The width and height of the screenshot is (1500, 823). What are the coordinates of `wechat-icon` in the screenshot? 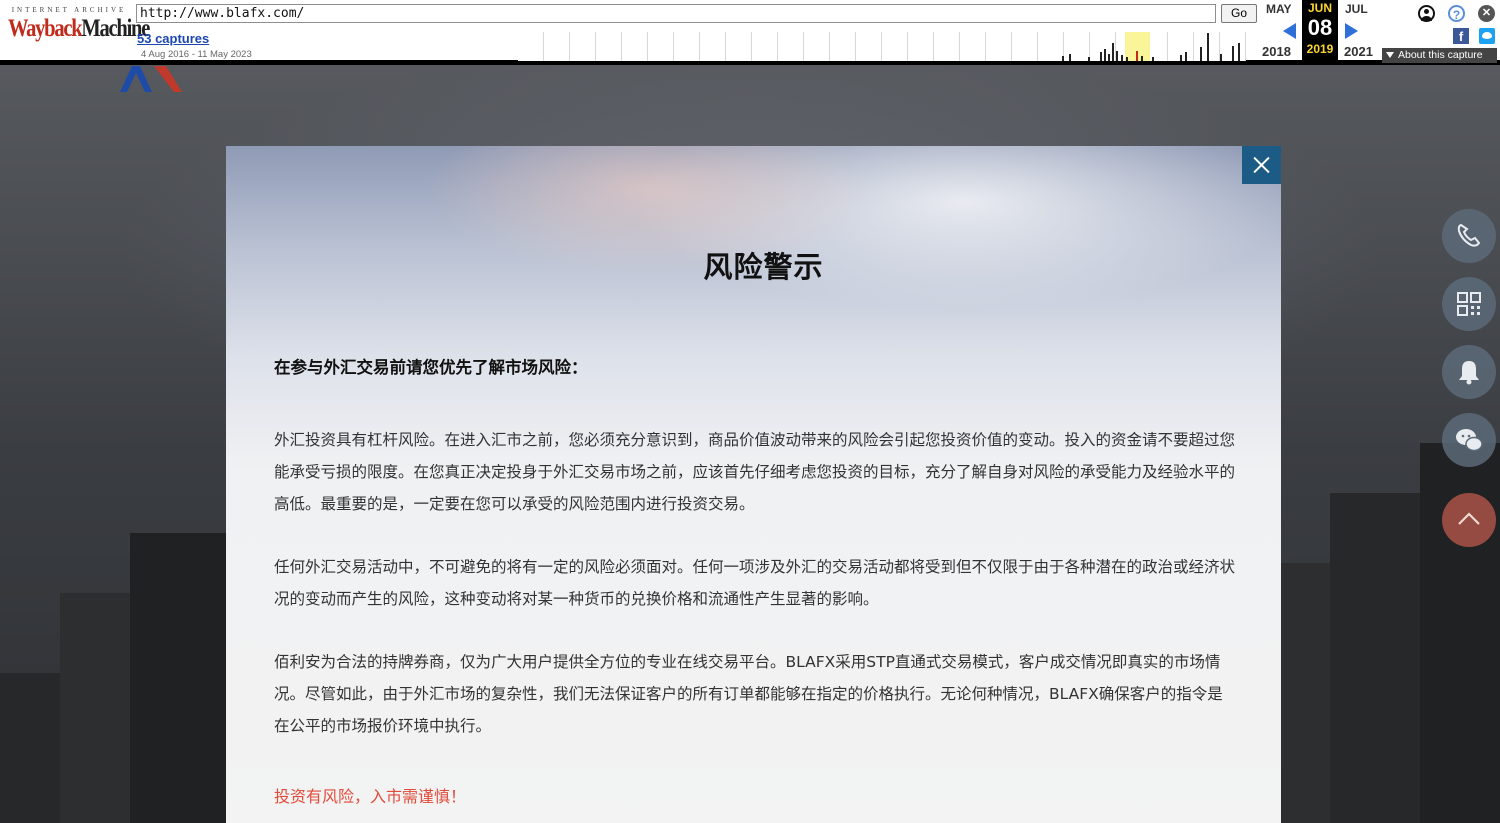 It's located at (1469, 440).